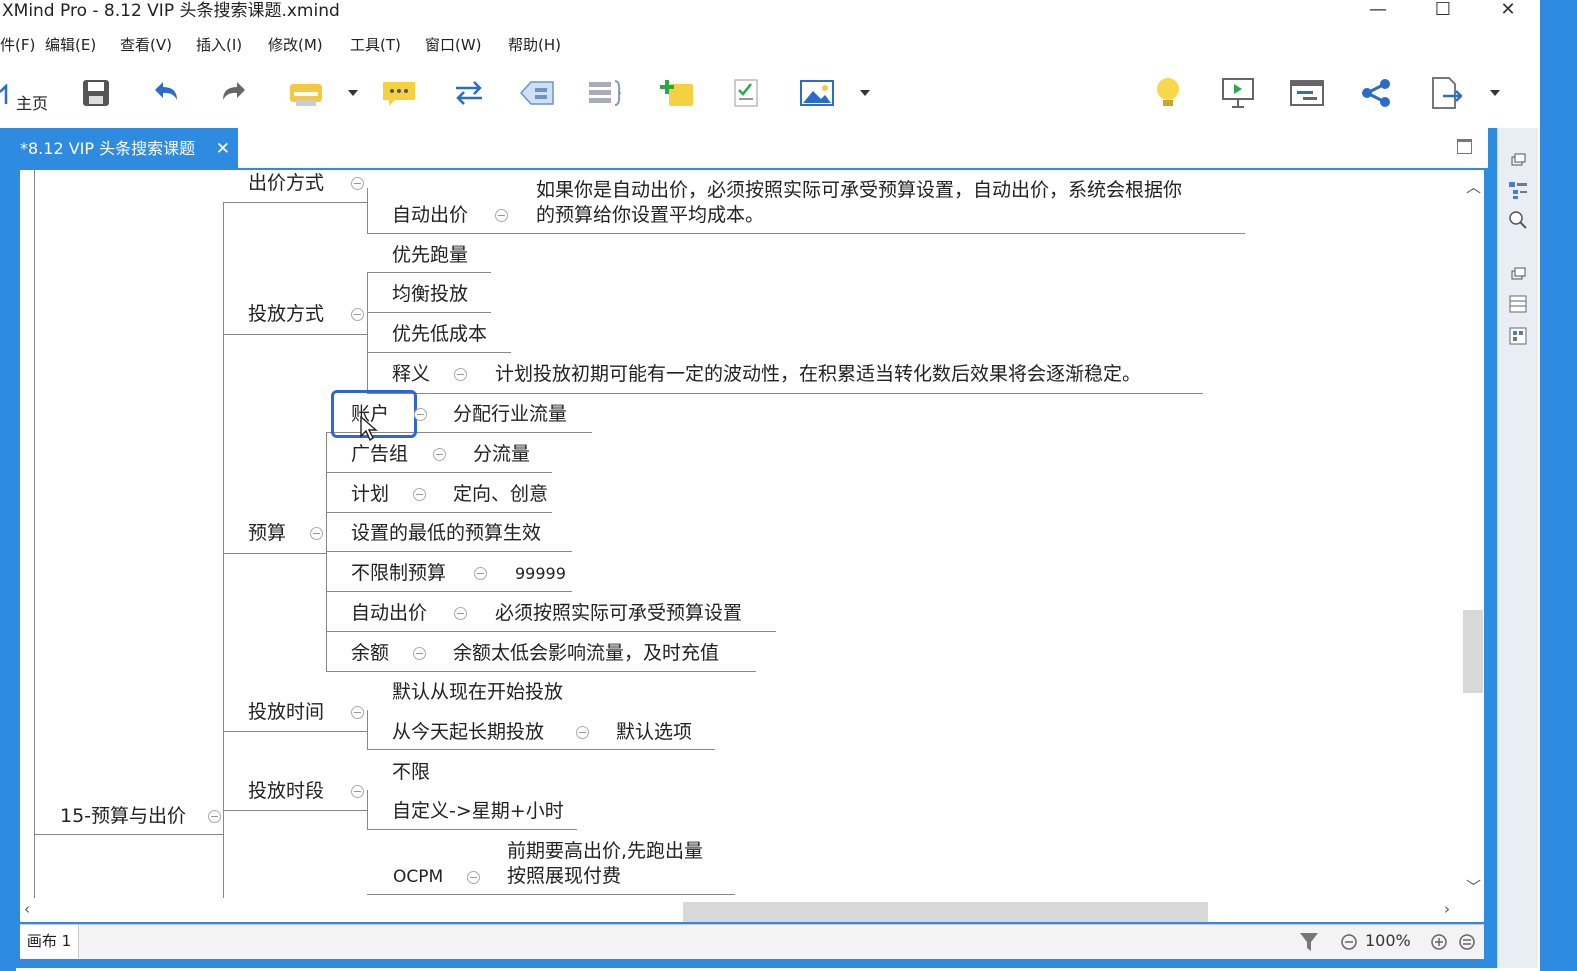 The height and width of the screenshot is (971, 1577). I want to click on default-now-topic: 默认从现在开始投放, so click(477, 692).